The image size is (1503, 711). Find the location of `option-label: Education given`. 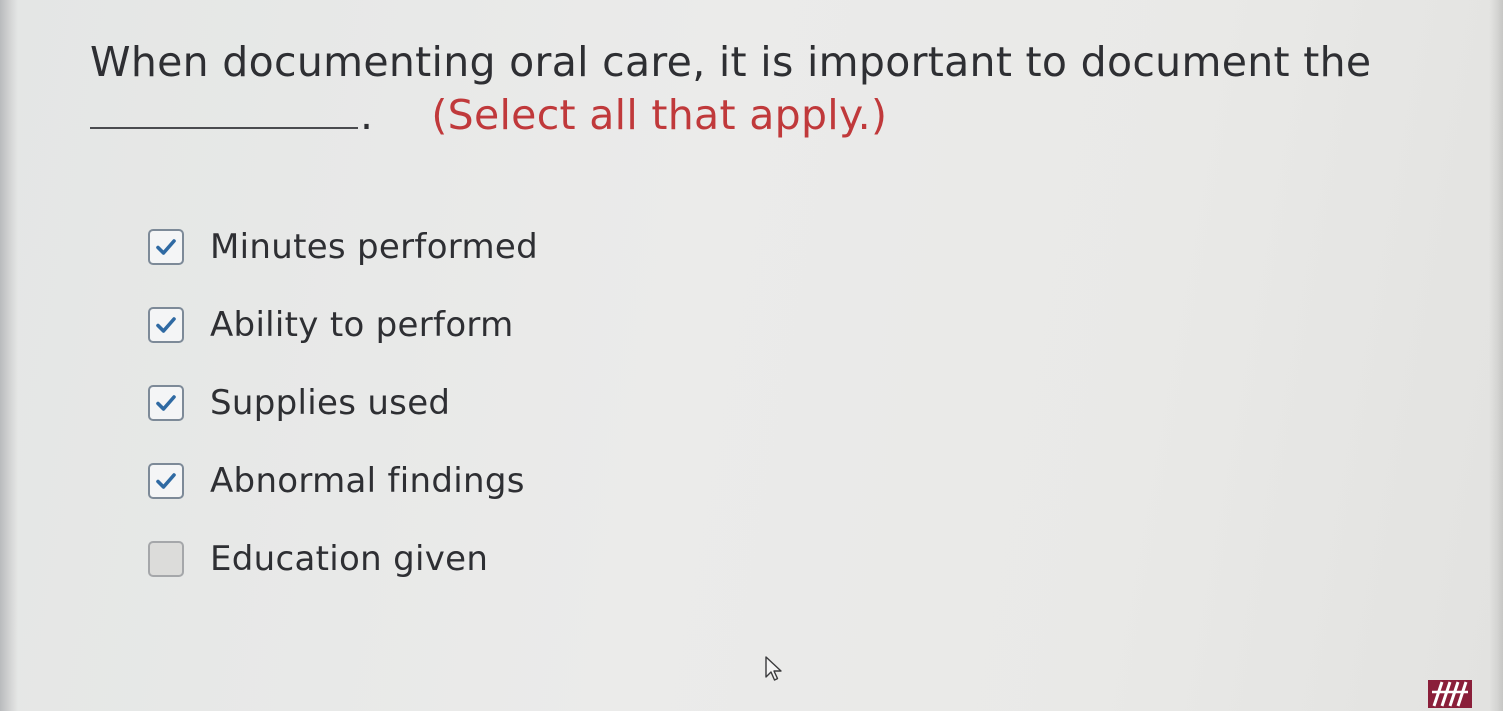

option-label: Education given is located at coordinates (349, 559).